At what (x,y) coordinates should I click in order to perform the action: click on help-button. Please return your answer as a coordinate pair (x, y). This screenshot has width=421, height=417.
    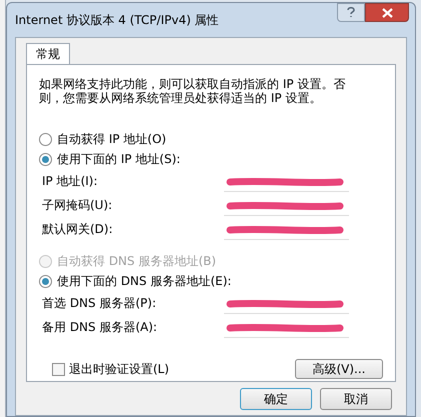
    Looking at the image, I should click on (351, 12).